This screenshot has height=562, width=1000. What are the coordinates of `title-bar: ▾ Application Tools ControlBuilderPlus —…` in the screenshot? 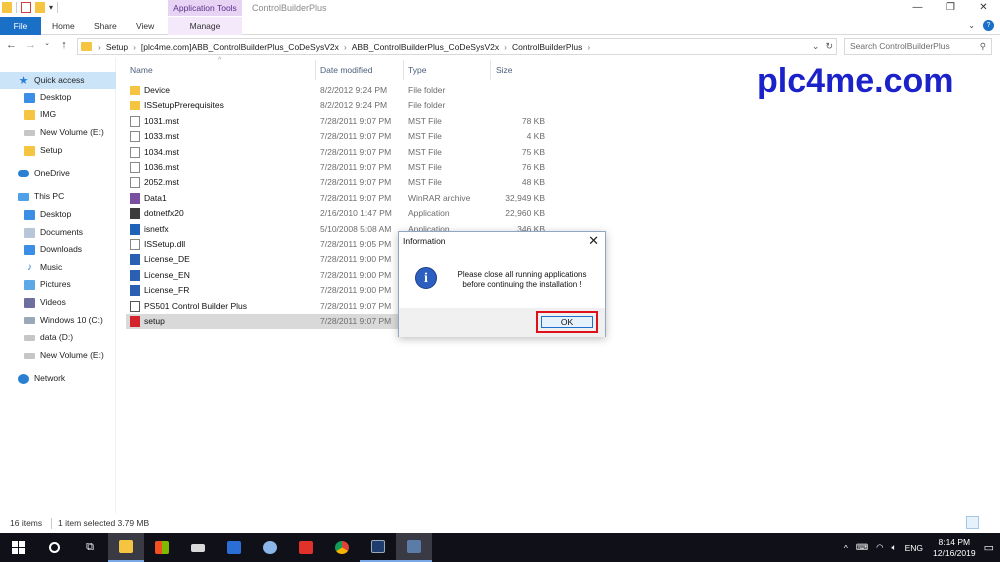 It's located at (500, 8).